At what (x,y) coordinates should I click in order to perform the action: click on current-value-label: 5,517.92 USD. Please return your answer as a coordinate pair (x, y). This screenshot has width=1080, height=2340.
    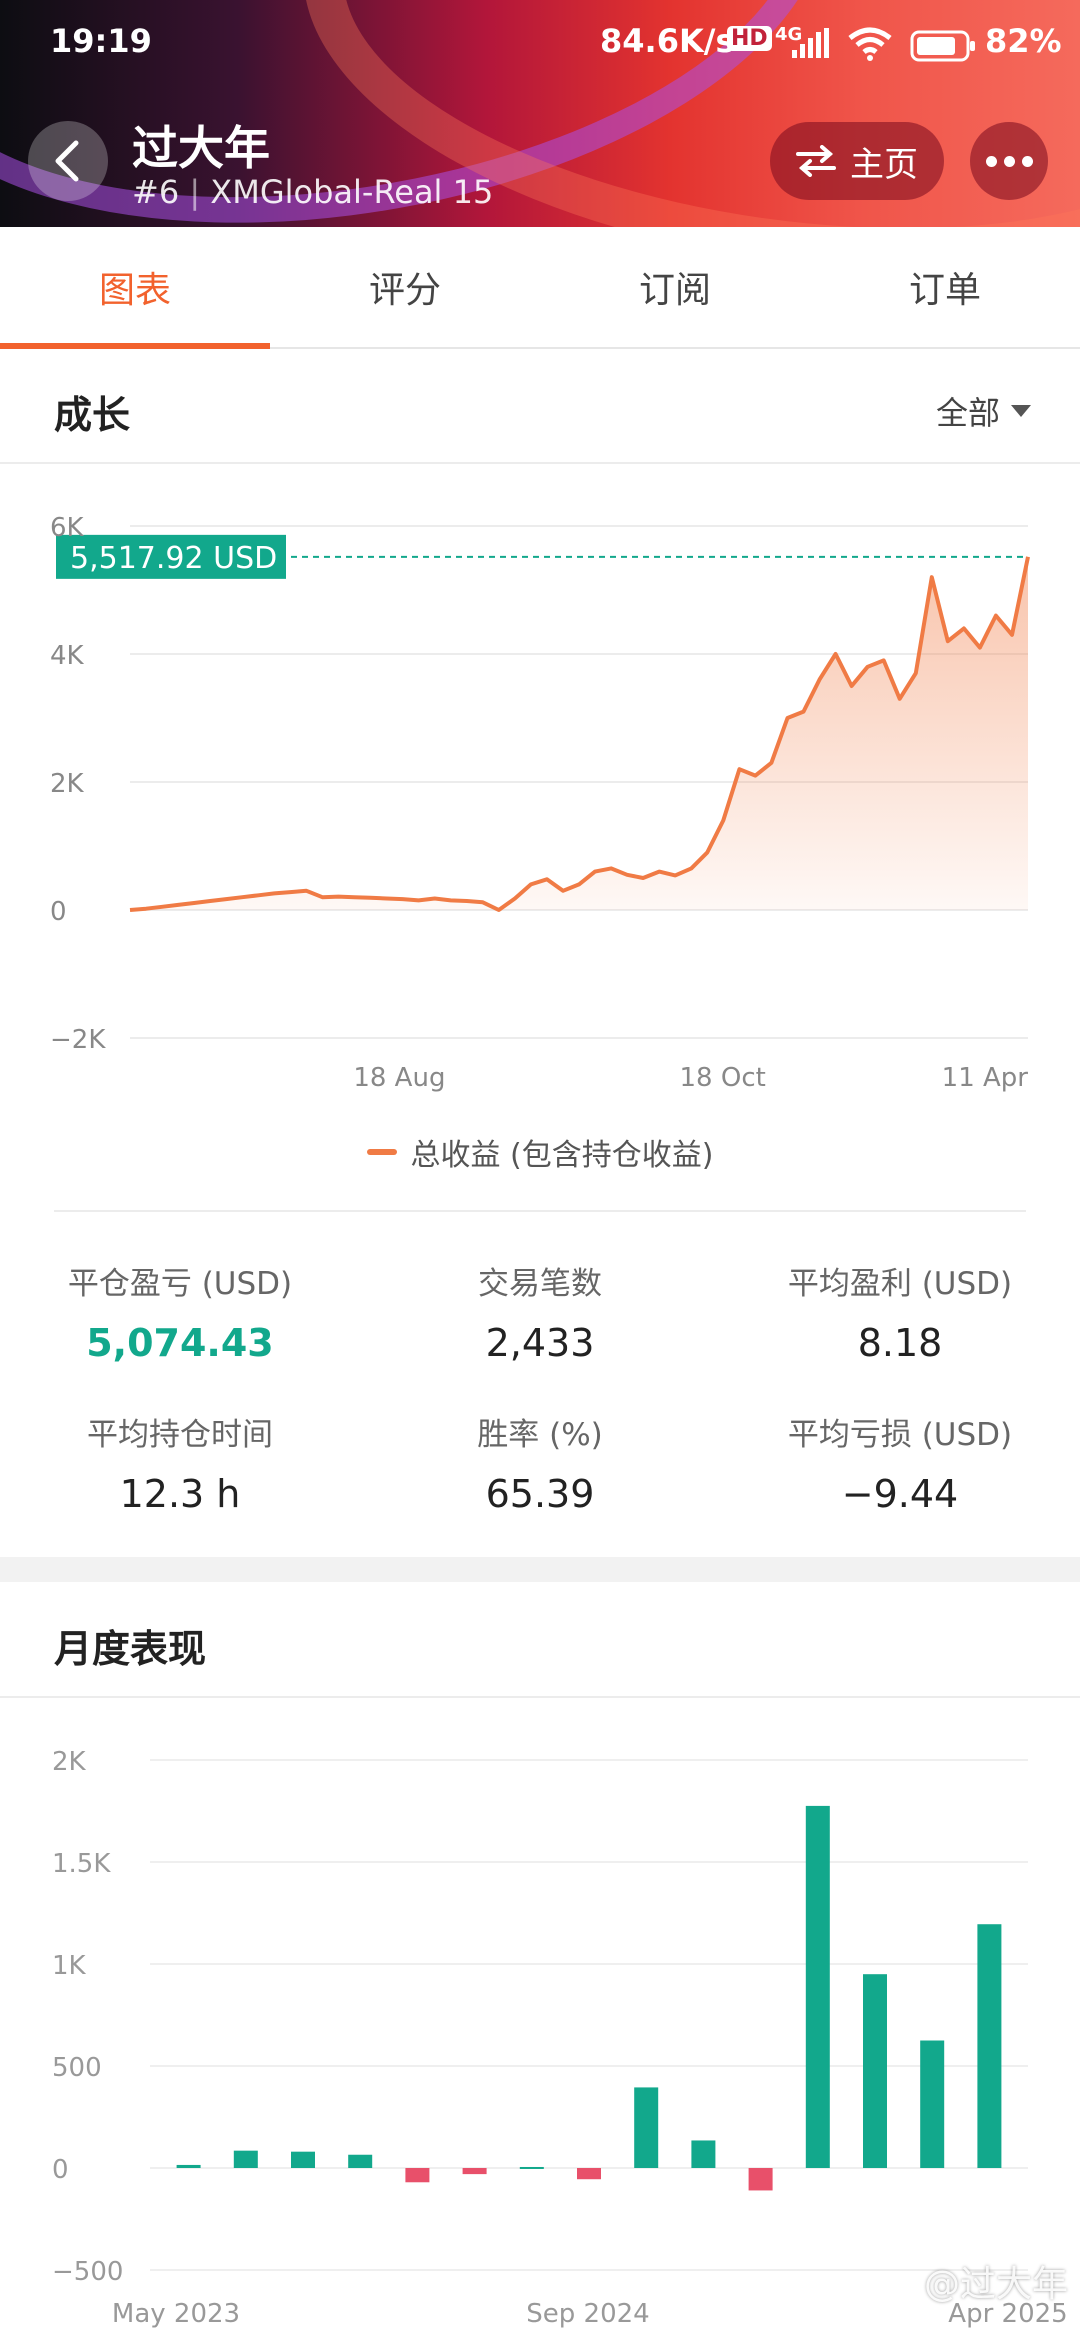
    Looking at the image, I should click on (173, 558).